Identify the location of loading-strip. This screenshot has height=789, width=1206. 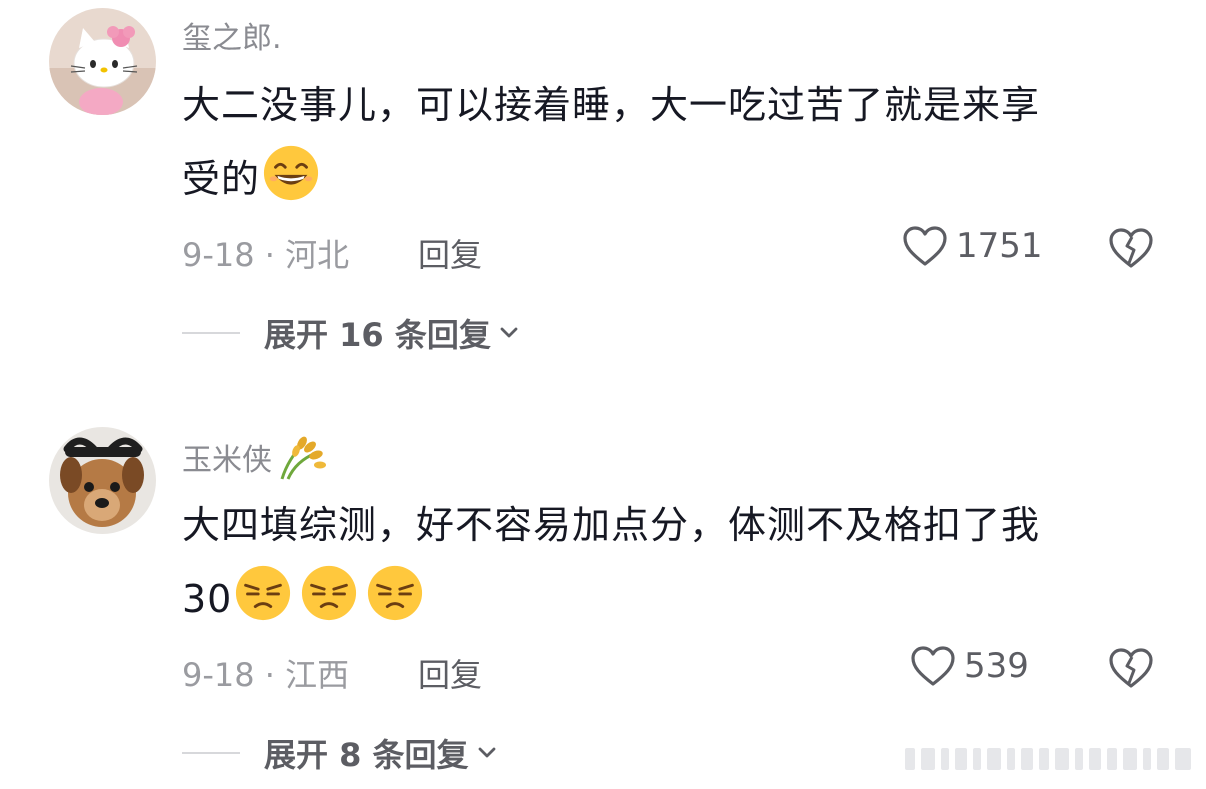
(1048, 759).